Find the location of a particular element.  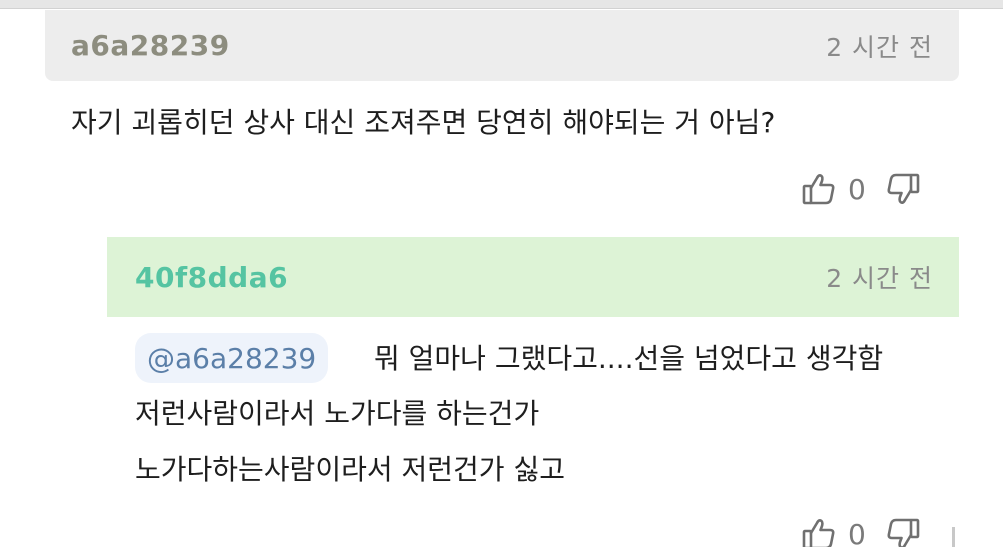

reply-timestamp: 2 시간 전 is located at coordinates (879, 278).